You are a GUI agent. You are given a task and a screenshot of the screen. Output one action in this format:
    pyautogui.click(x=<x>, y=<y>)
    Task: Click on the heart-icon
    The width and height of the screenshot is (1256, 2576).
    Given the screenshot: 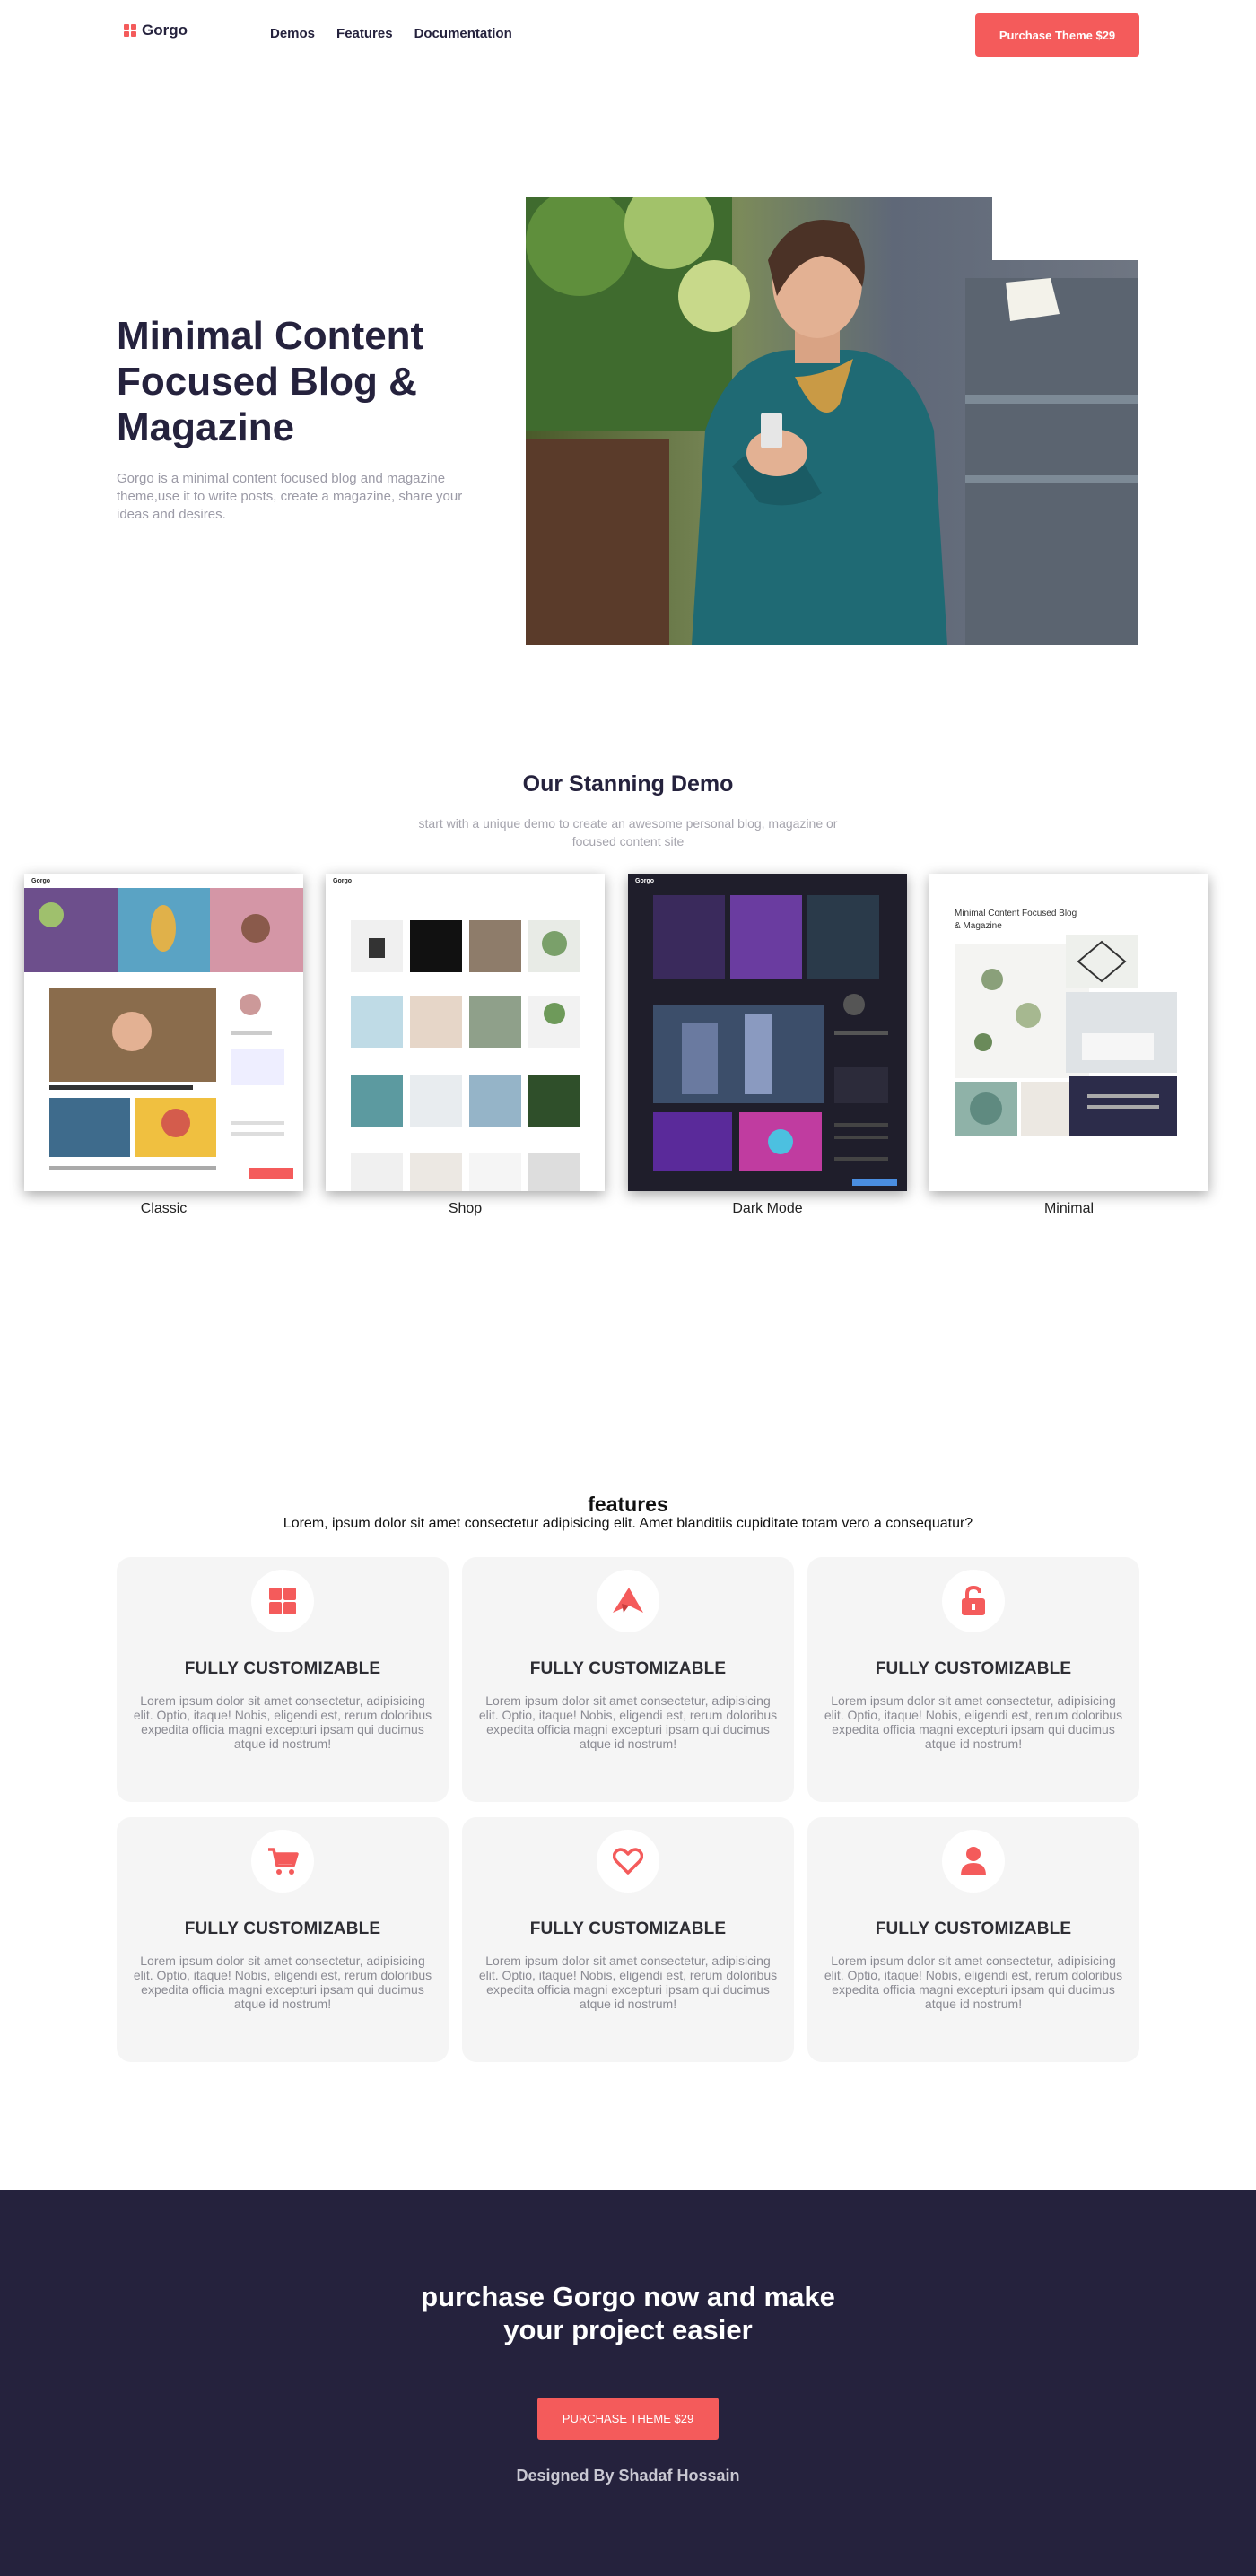 What is the action you would take?
    pyautogui.click(x=628, y=1861)
    